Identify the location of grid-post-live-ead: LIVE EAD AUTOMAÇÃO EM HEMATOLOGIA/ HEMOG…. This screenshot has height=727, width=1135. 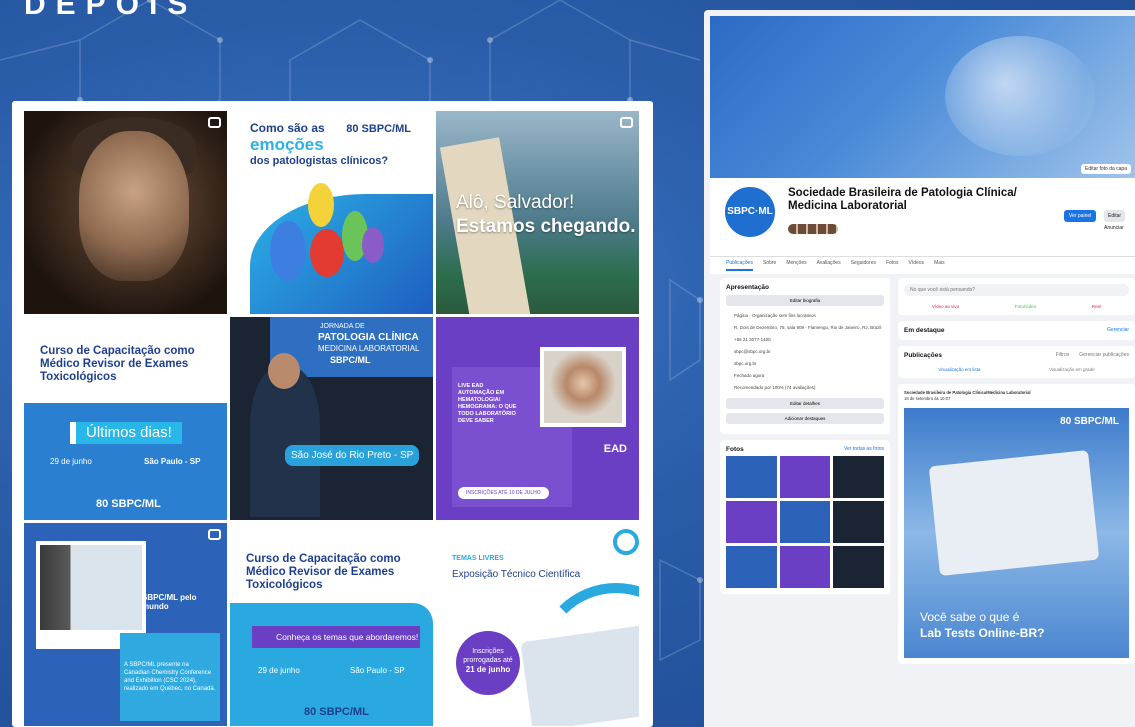
(537, 418).